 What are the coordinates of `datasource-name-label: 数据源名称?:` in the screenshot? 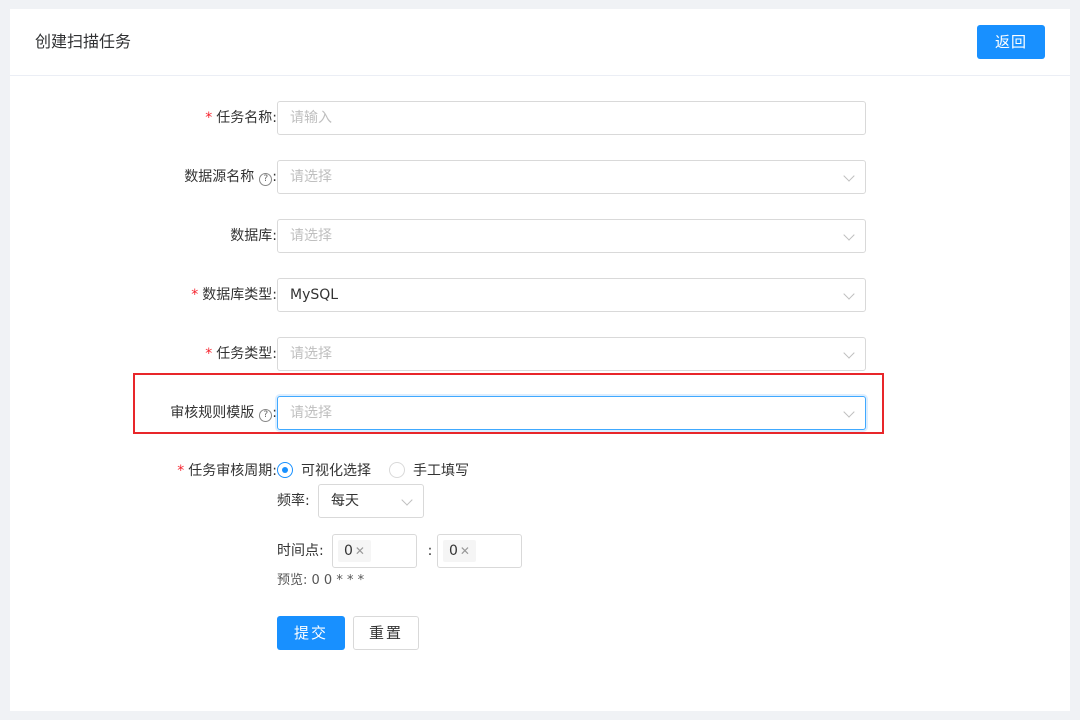 It's located at (230, 177).